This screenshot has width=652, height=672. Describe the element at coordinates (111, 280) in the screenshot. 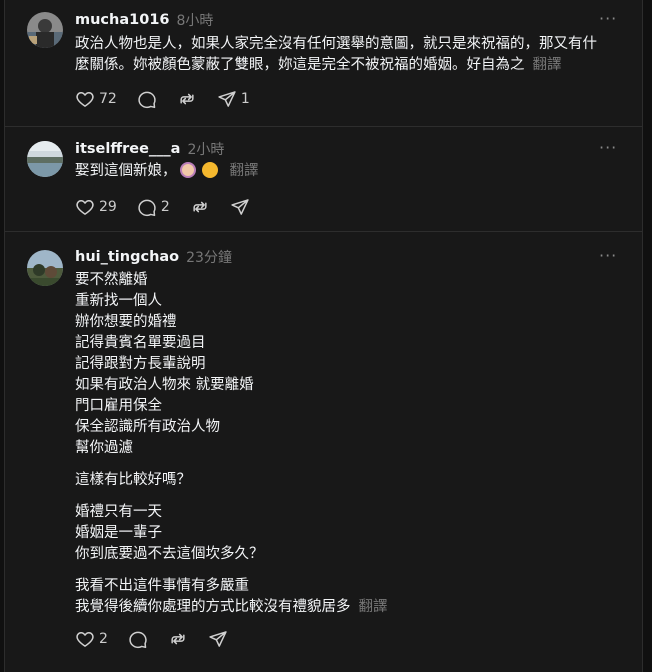

I see `text-line: 要不然離婚` at that location.